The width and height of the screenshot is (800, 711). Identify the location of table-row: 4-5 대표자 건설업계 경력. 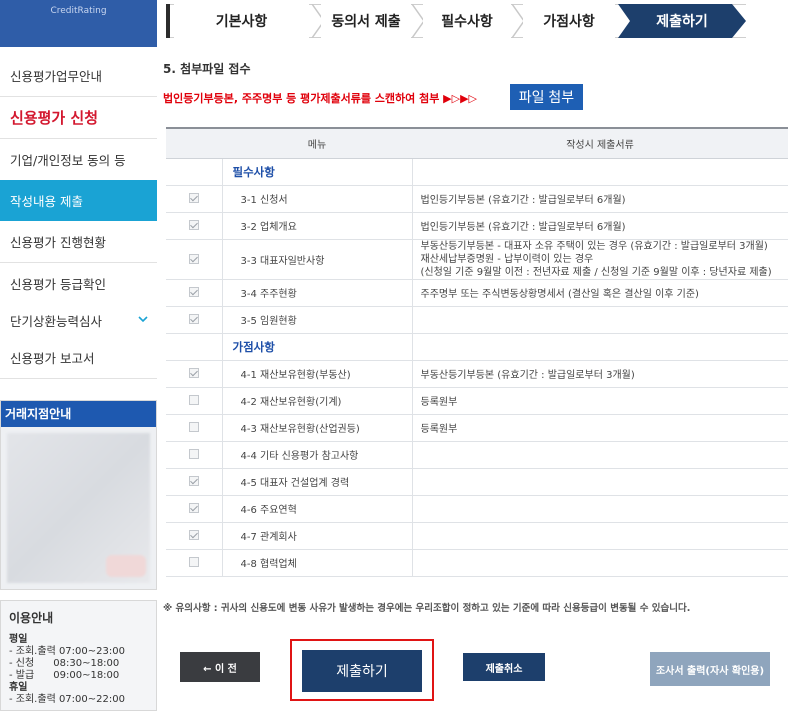
(477, 482).